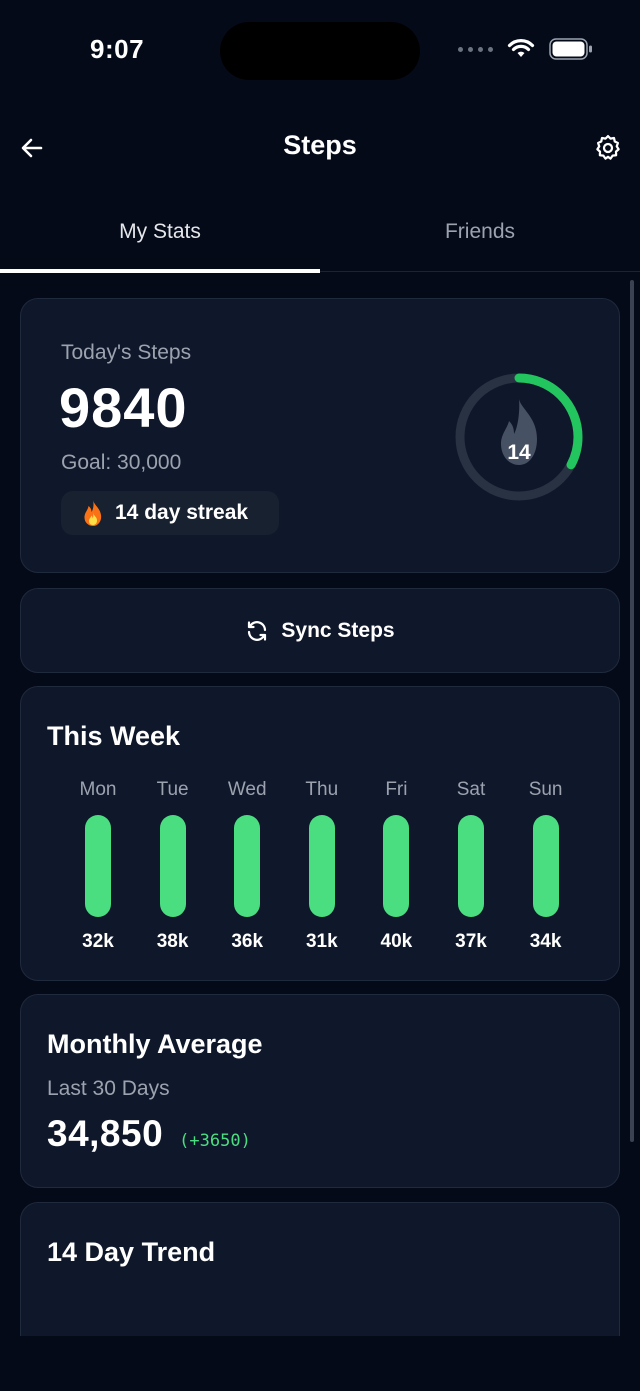 Image resolution: width=640 pixels, height=1391 pixels. What do you see at coordinates (545, 789) in the screenshot?
I see `day-label: Sun` at bounding box center [545, 789].